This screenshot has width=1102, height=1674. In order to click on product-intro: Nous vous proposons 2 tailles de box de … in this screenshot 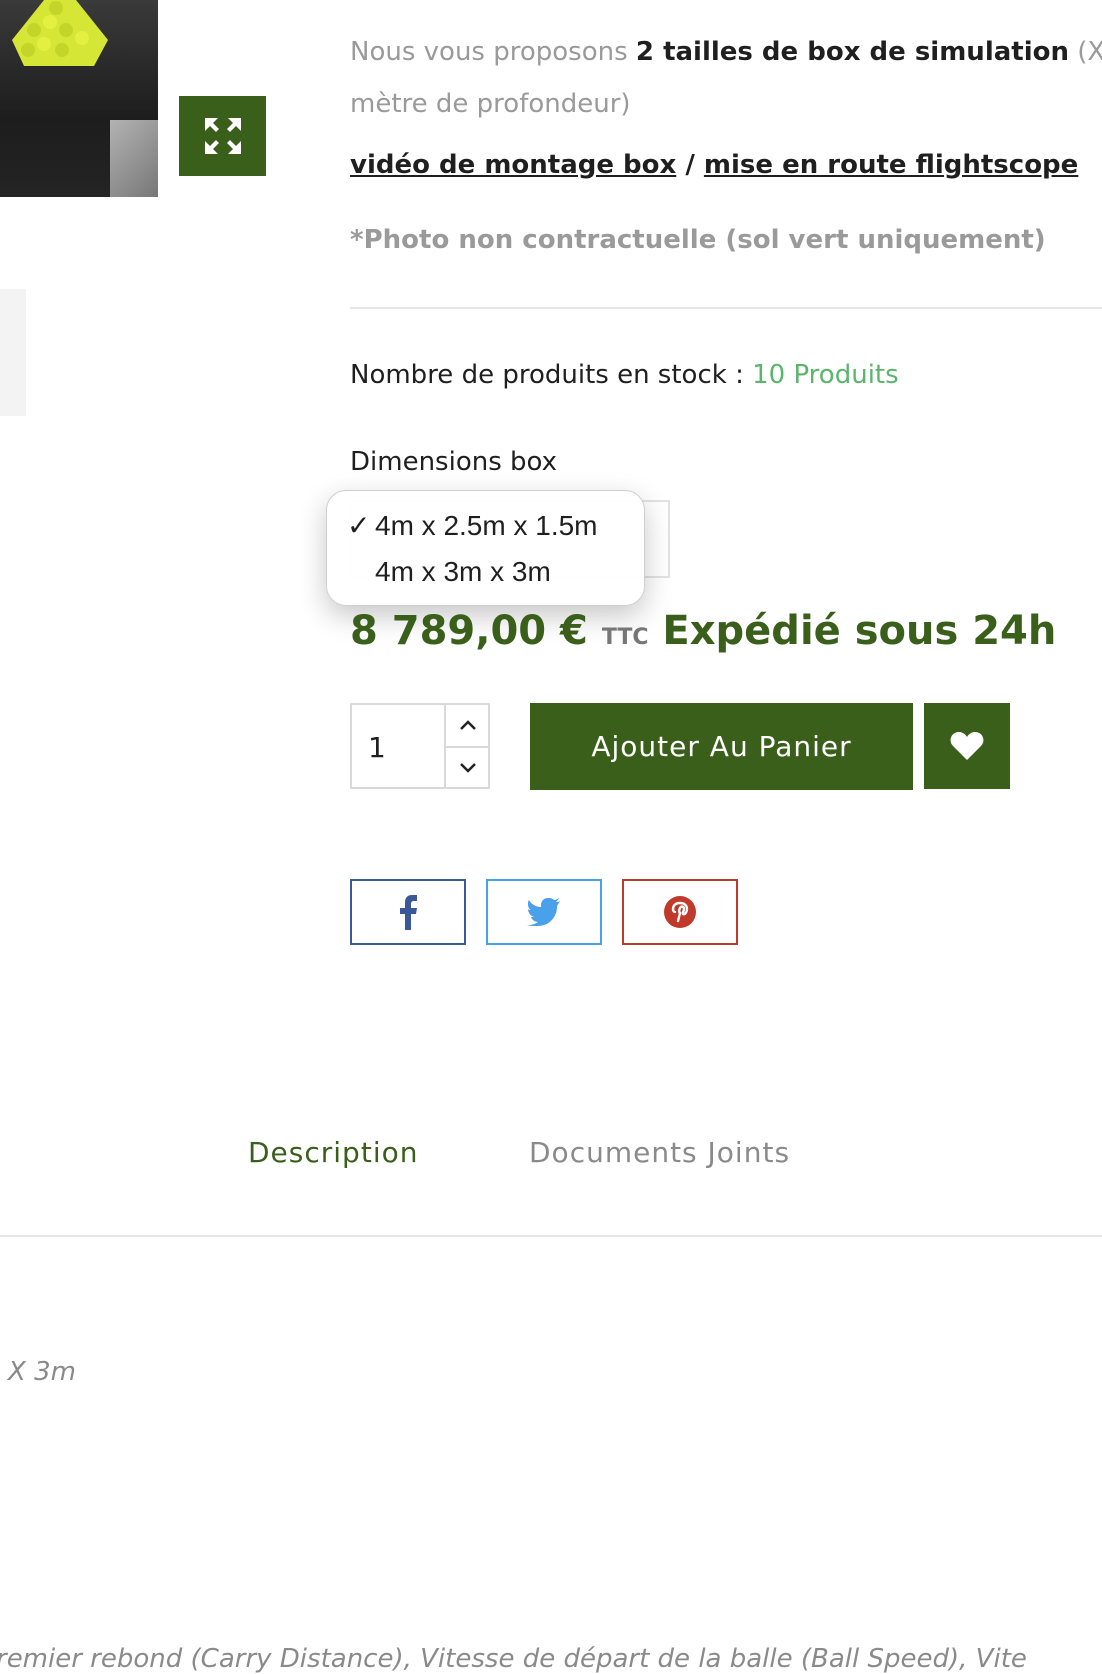, I will do `click(726, 78)`.